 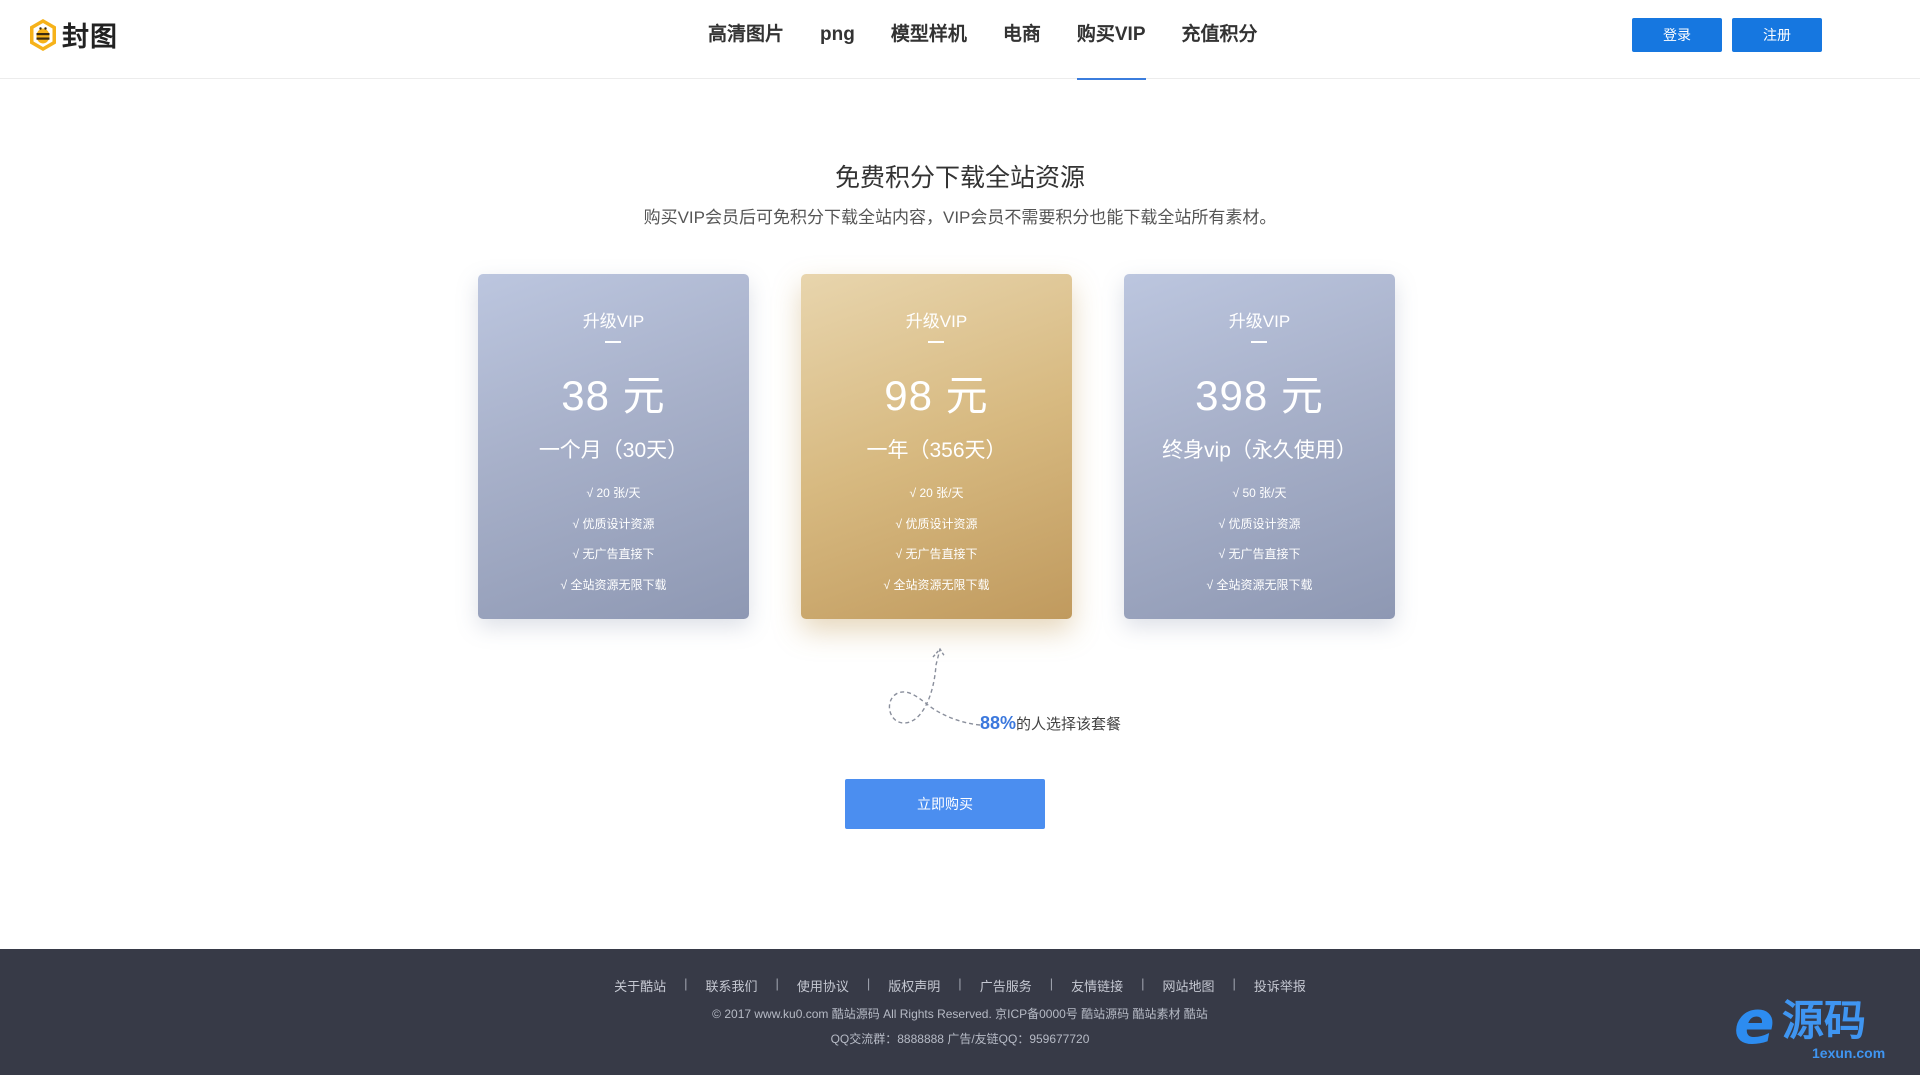 What do you see at coordinates (837, 39) in the screenshot?
I see `nav-png: png` at bounding box center [837, 39].